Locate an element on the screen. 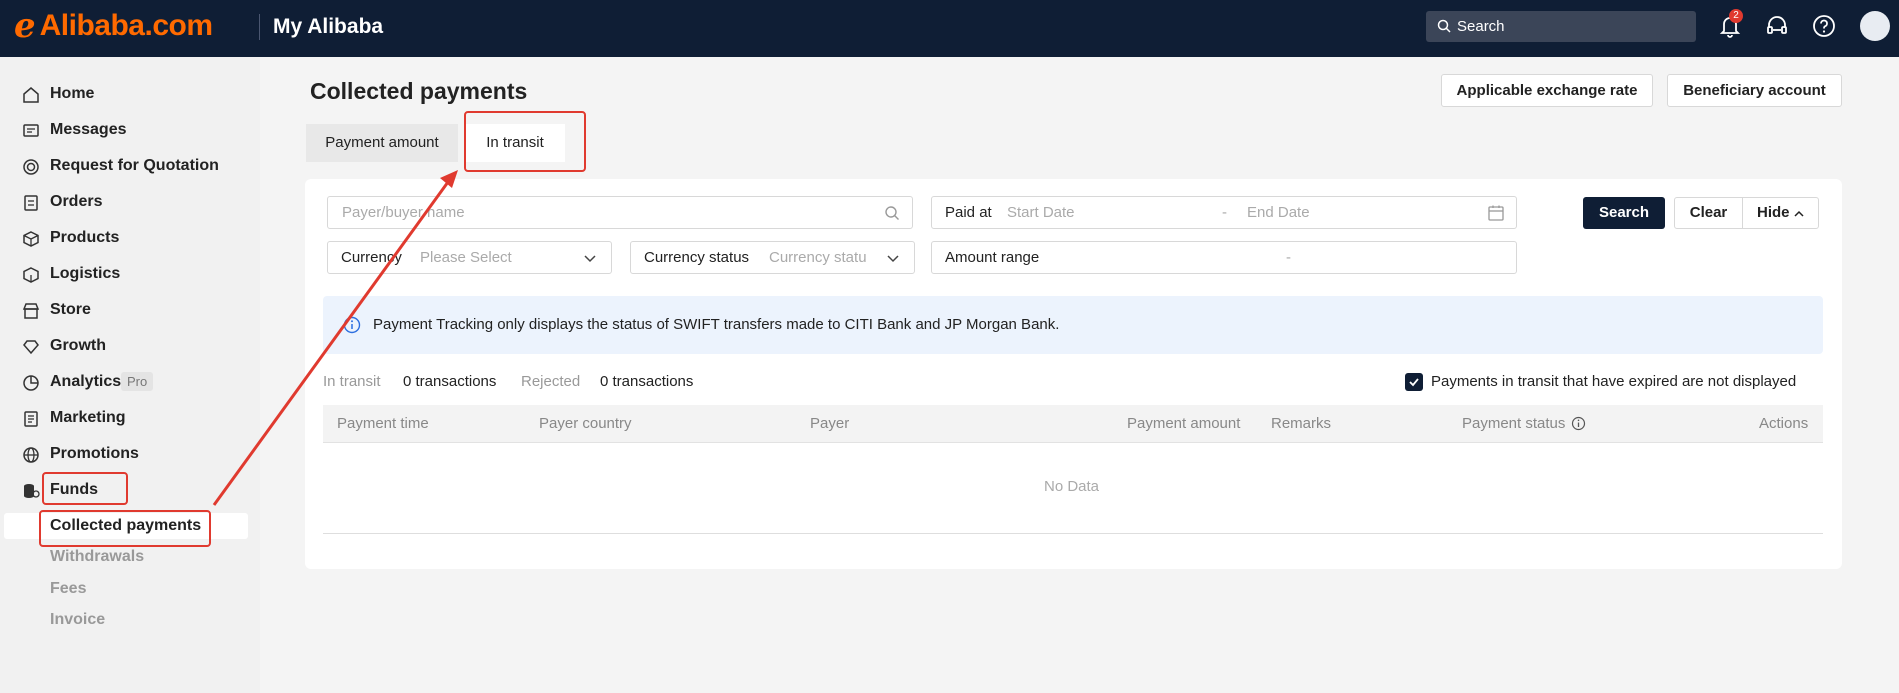  globe-icon is located at coordinates (31, 455).